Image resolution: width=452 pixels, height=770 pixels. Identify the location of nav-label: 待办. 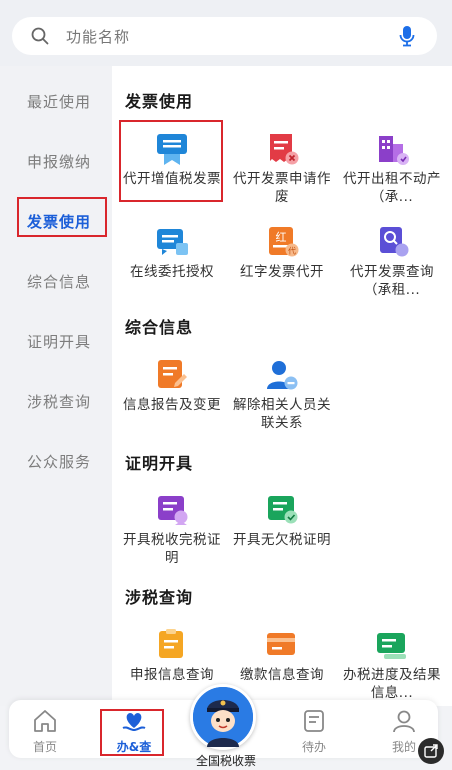
(313, 747).